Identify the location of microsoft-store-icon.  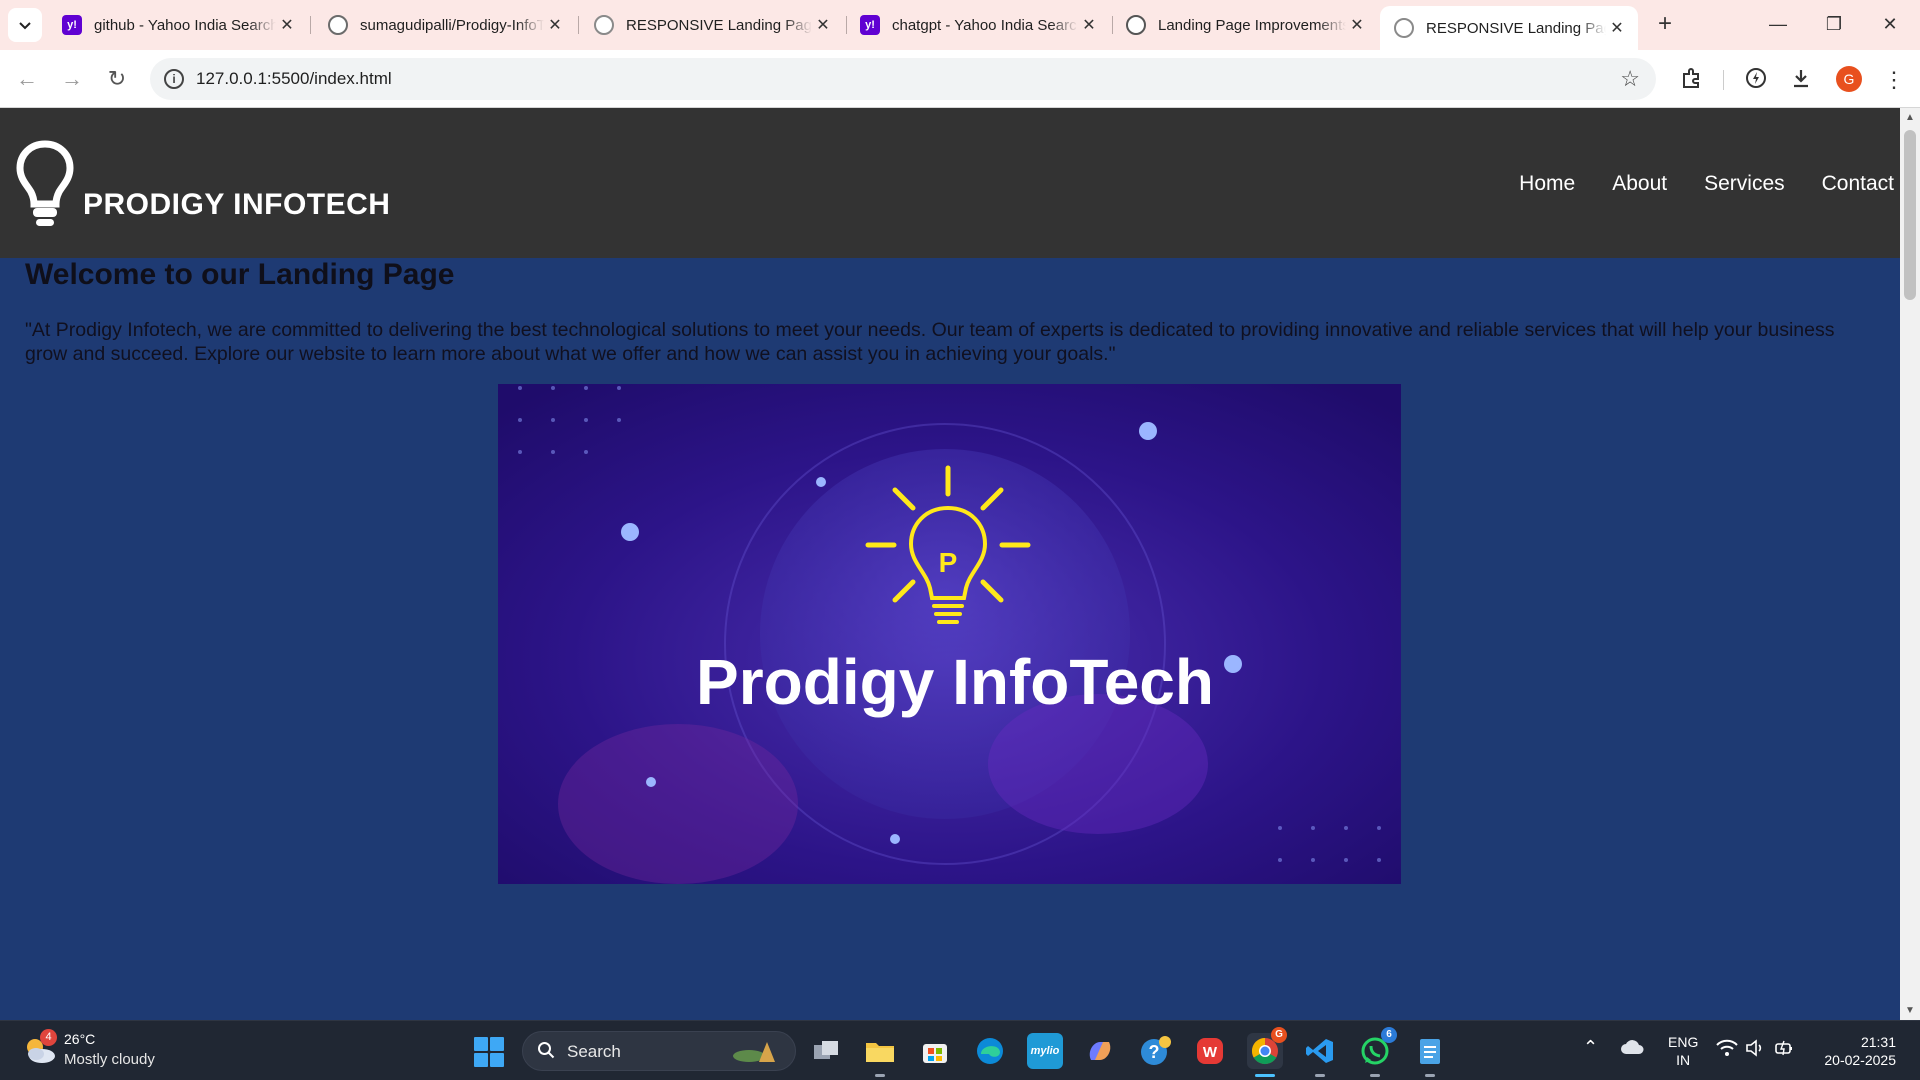
(935, 1051).